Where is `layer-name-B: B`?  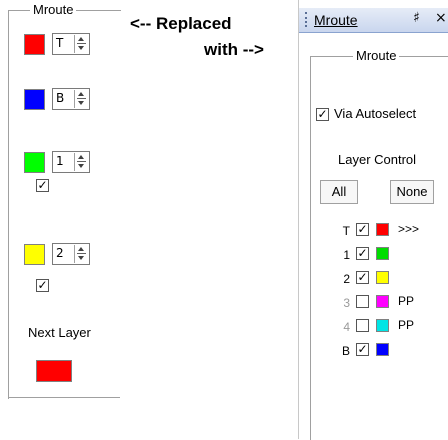
layer-name-B: B is located at coordinates (345, 351).